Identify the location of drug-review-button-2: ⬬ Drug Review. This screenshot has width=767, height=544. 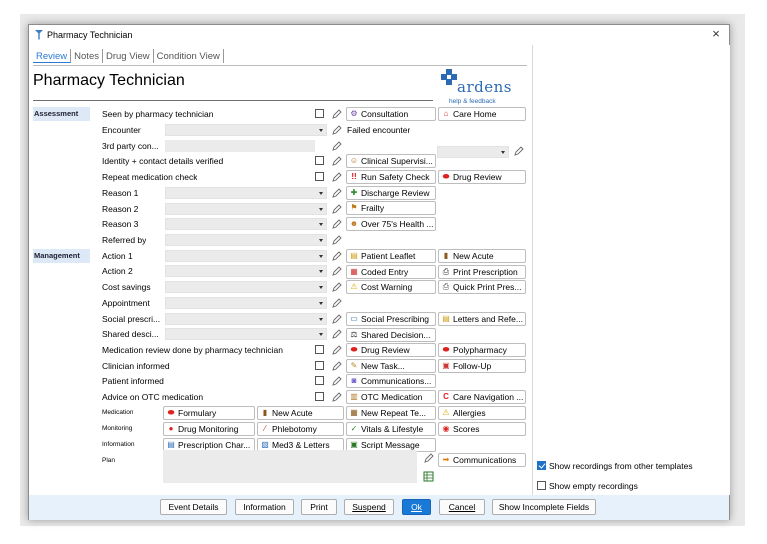
(391, 350).